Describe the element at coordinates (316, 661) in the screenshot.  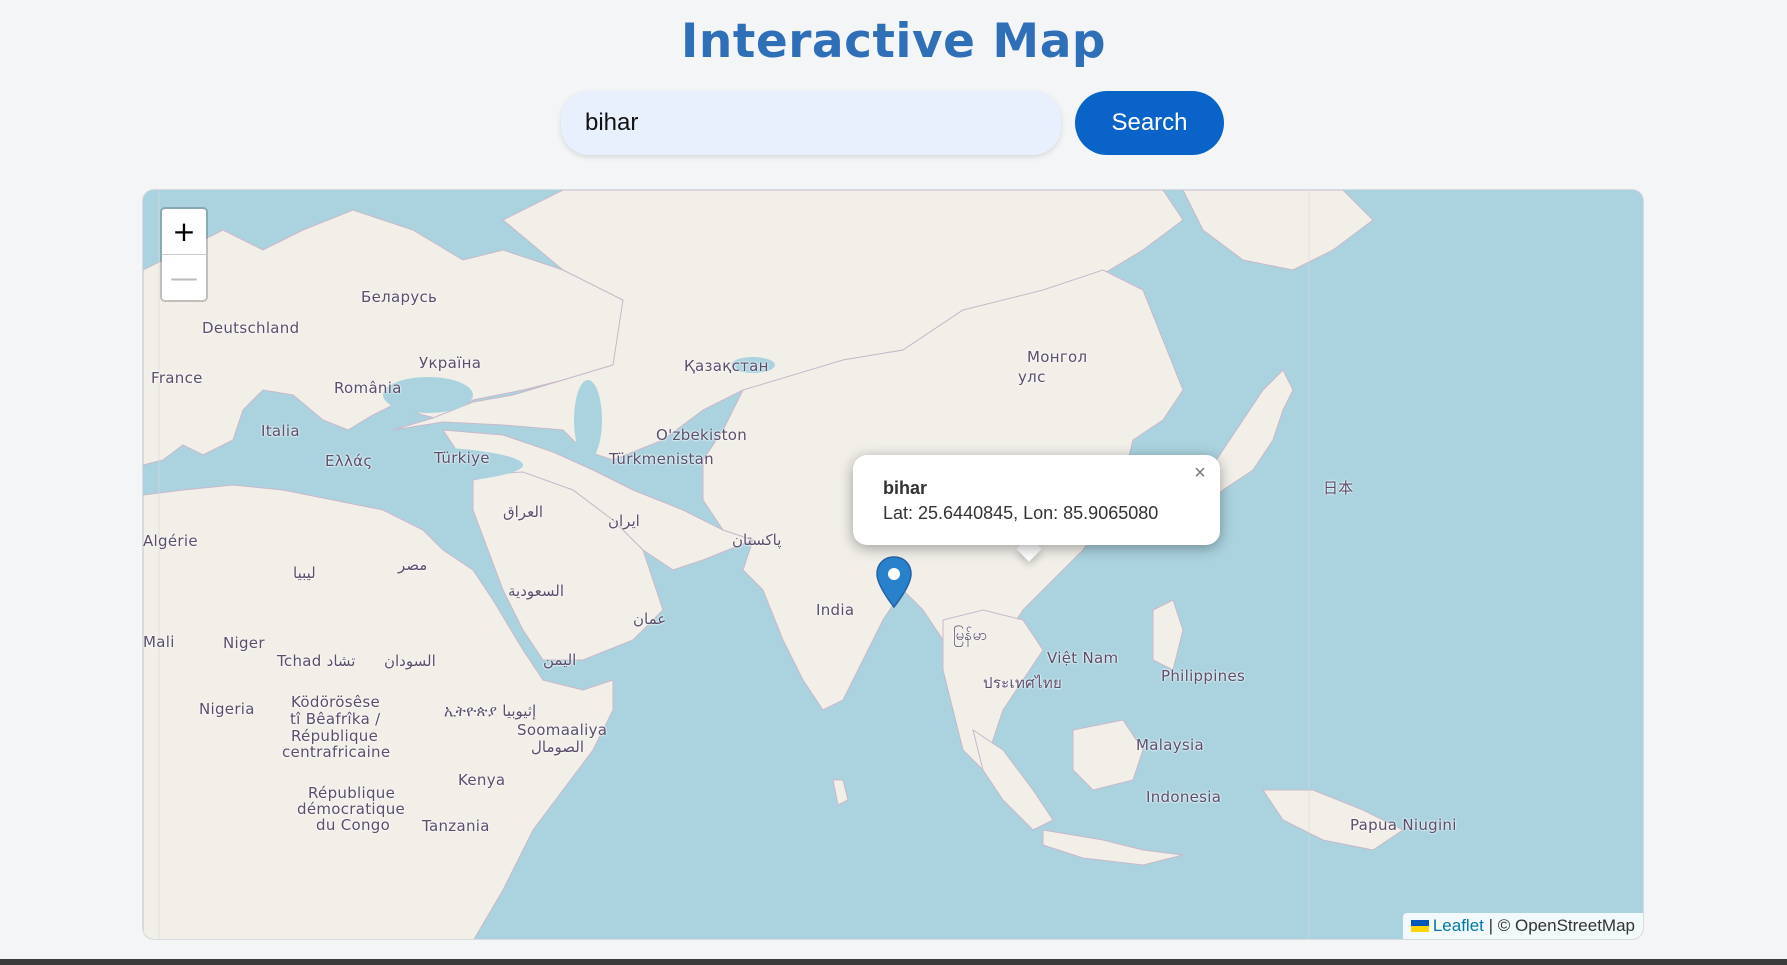
I see `map-place-label: Tchad تشاد` at that location.